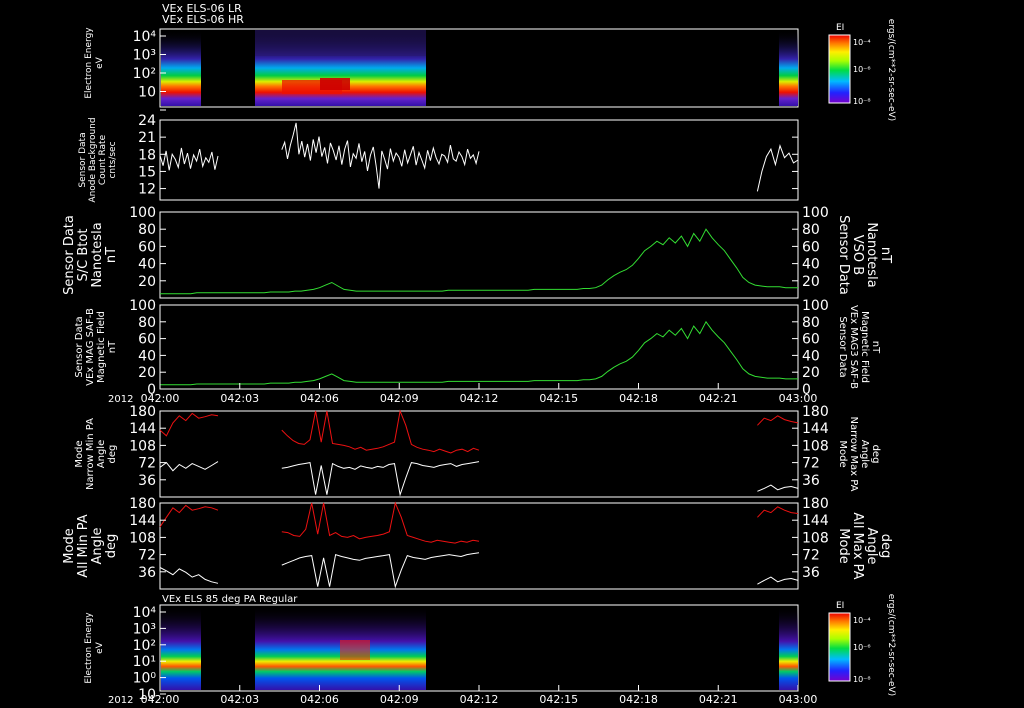 This screenshot has height=708, width=1024. I want to click on y-tick-label-right: 60, so click(811, 340).